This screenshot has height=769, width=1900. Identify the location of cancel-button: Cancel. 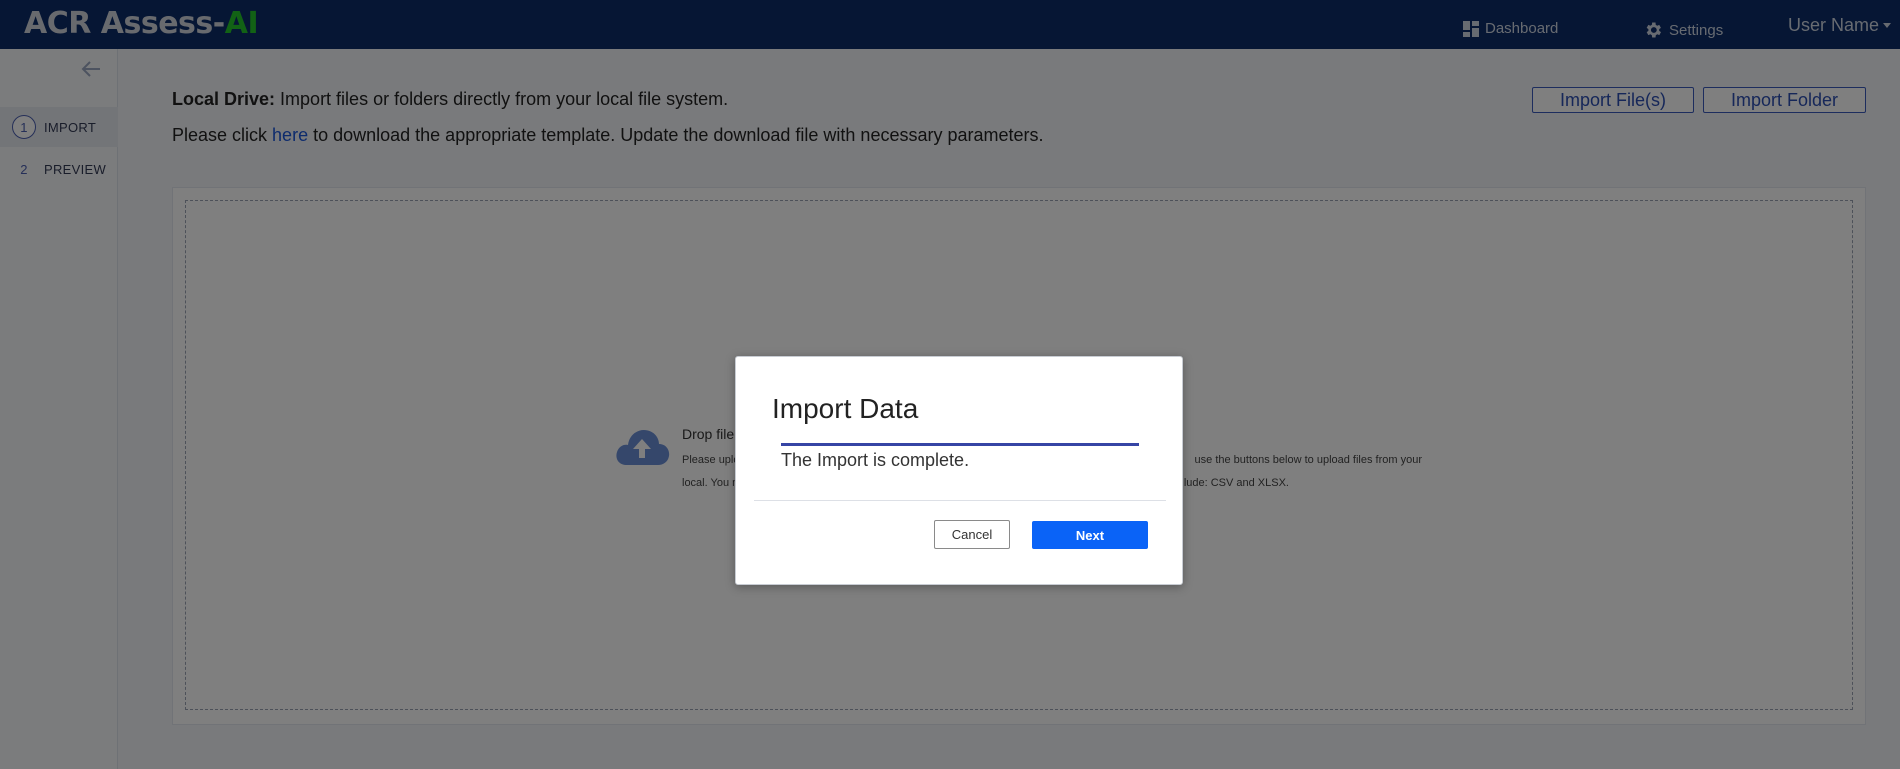
(972, 534).